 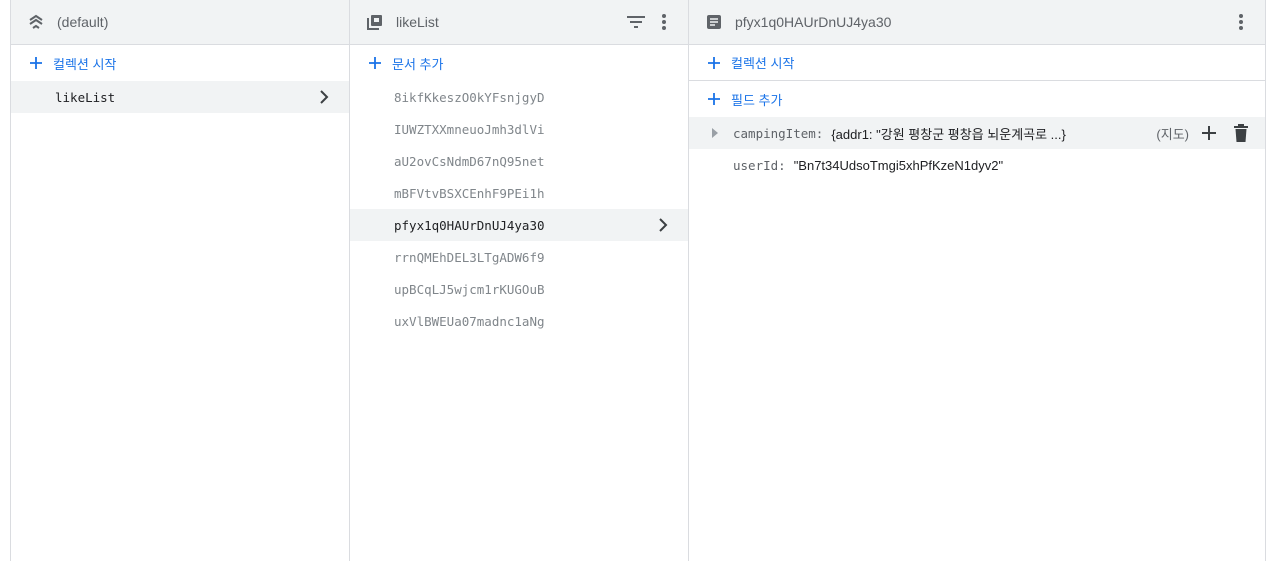 What do you see at coordinates (519, 63) in the screenshot?
I see `add-document-button: 문서 추가` at bounding box center [519, 63].